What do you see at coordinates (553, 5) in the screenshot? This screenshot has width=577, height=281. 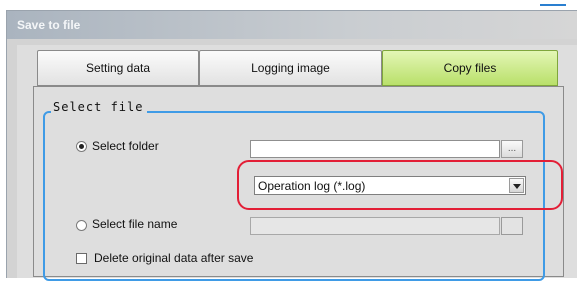 I see `top-accent-line` at bounding box center [553, 5].